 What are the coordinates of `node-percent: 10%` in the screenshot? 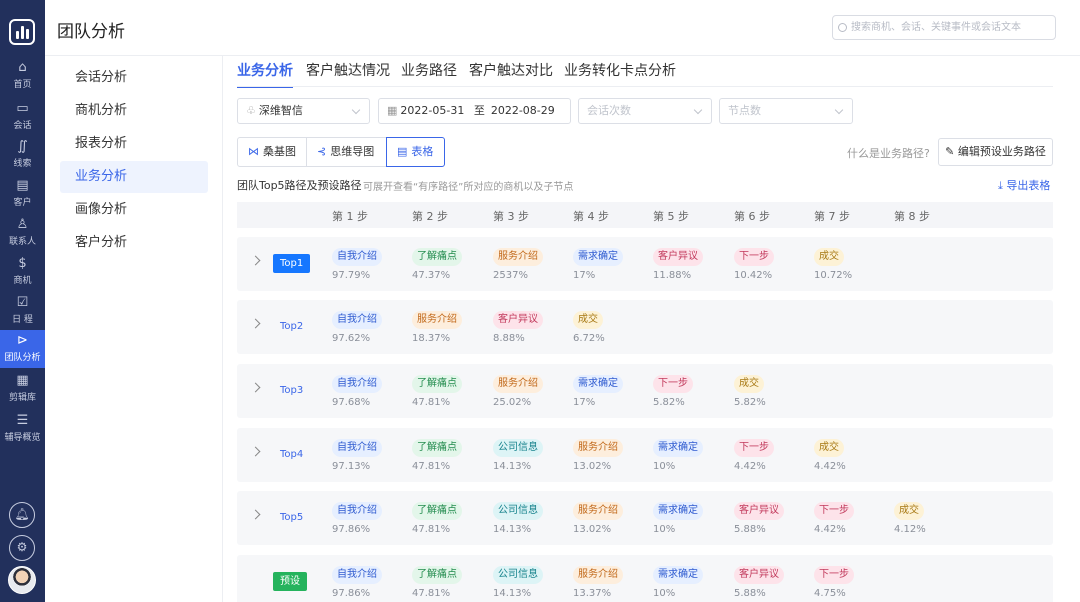 It's located at (664, 466).